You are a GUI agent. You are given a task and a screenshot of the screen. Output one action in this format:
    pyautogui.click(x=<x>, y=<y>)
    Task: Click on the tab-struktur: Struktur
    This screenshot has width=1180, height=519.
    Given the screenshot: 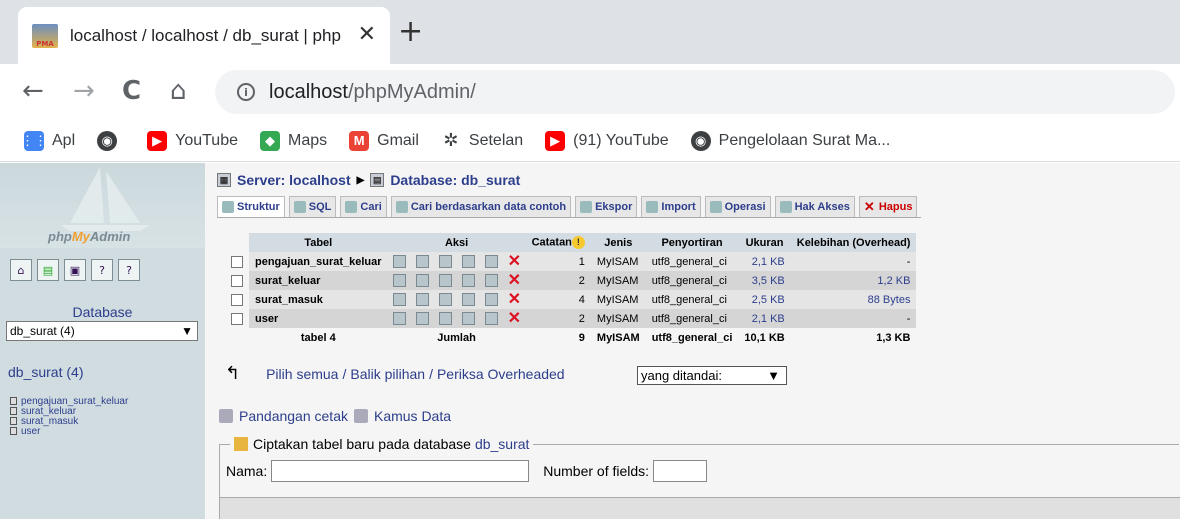 What is the action you would take?
    pyautogui.click(x=251, y=206)
    